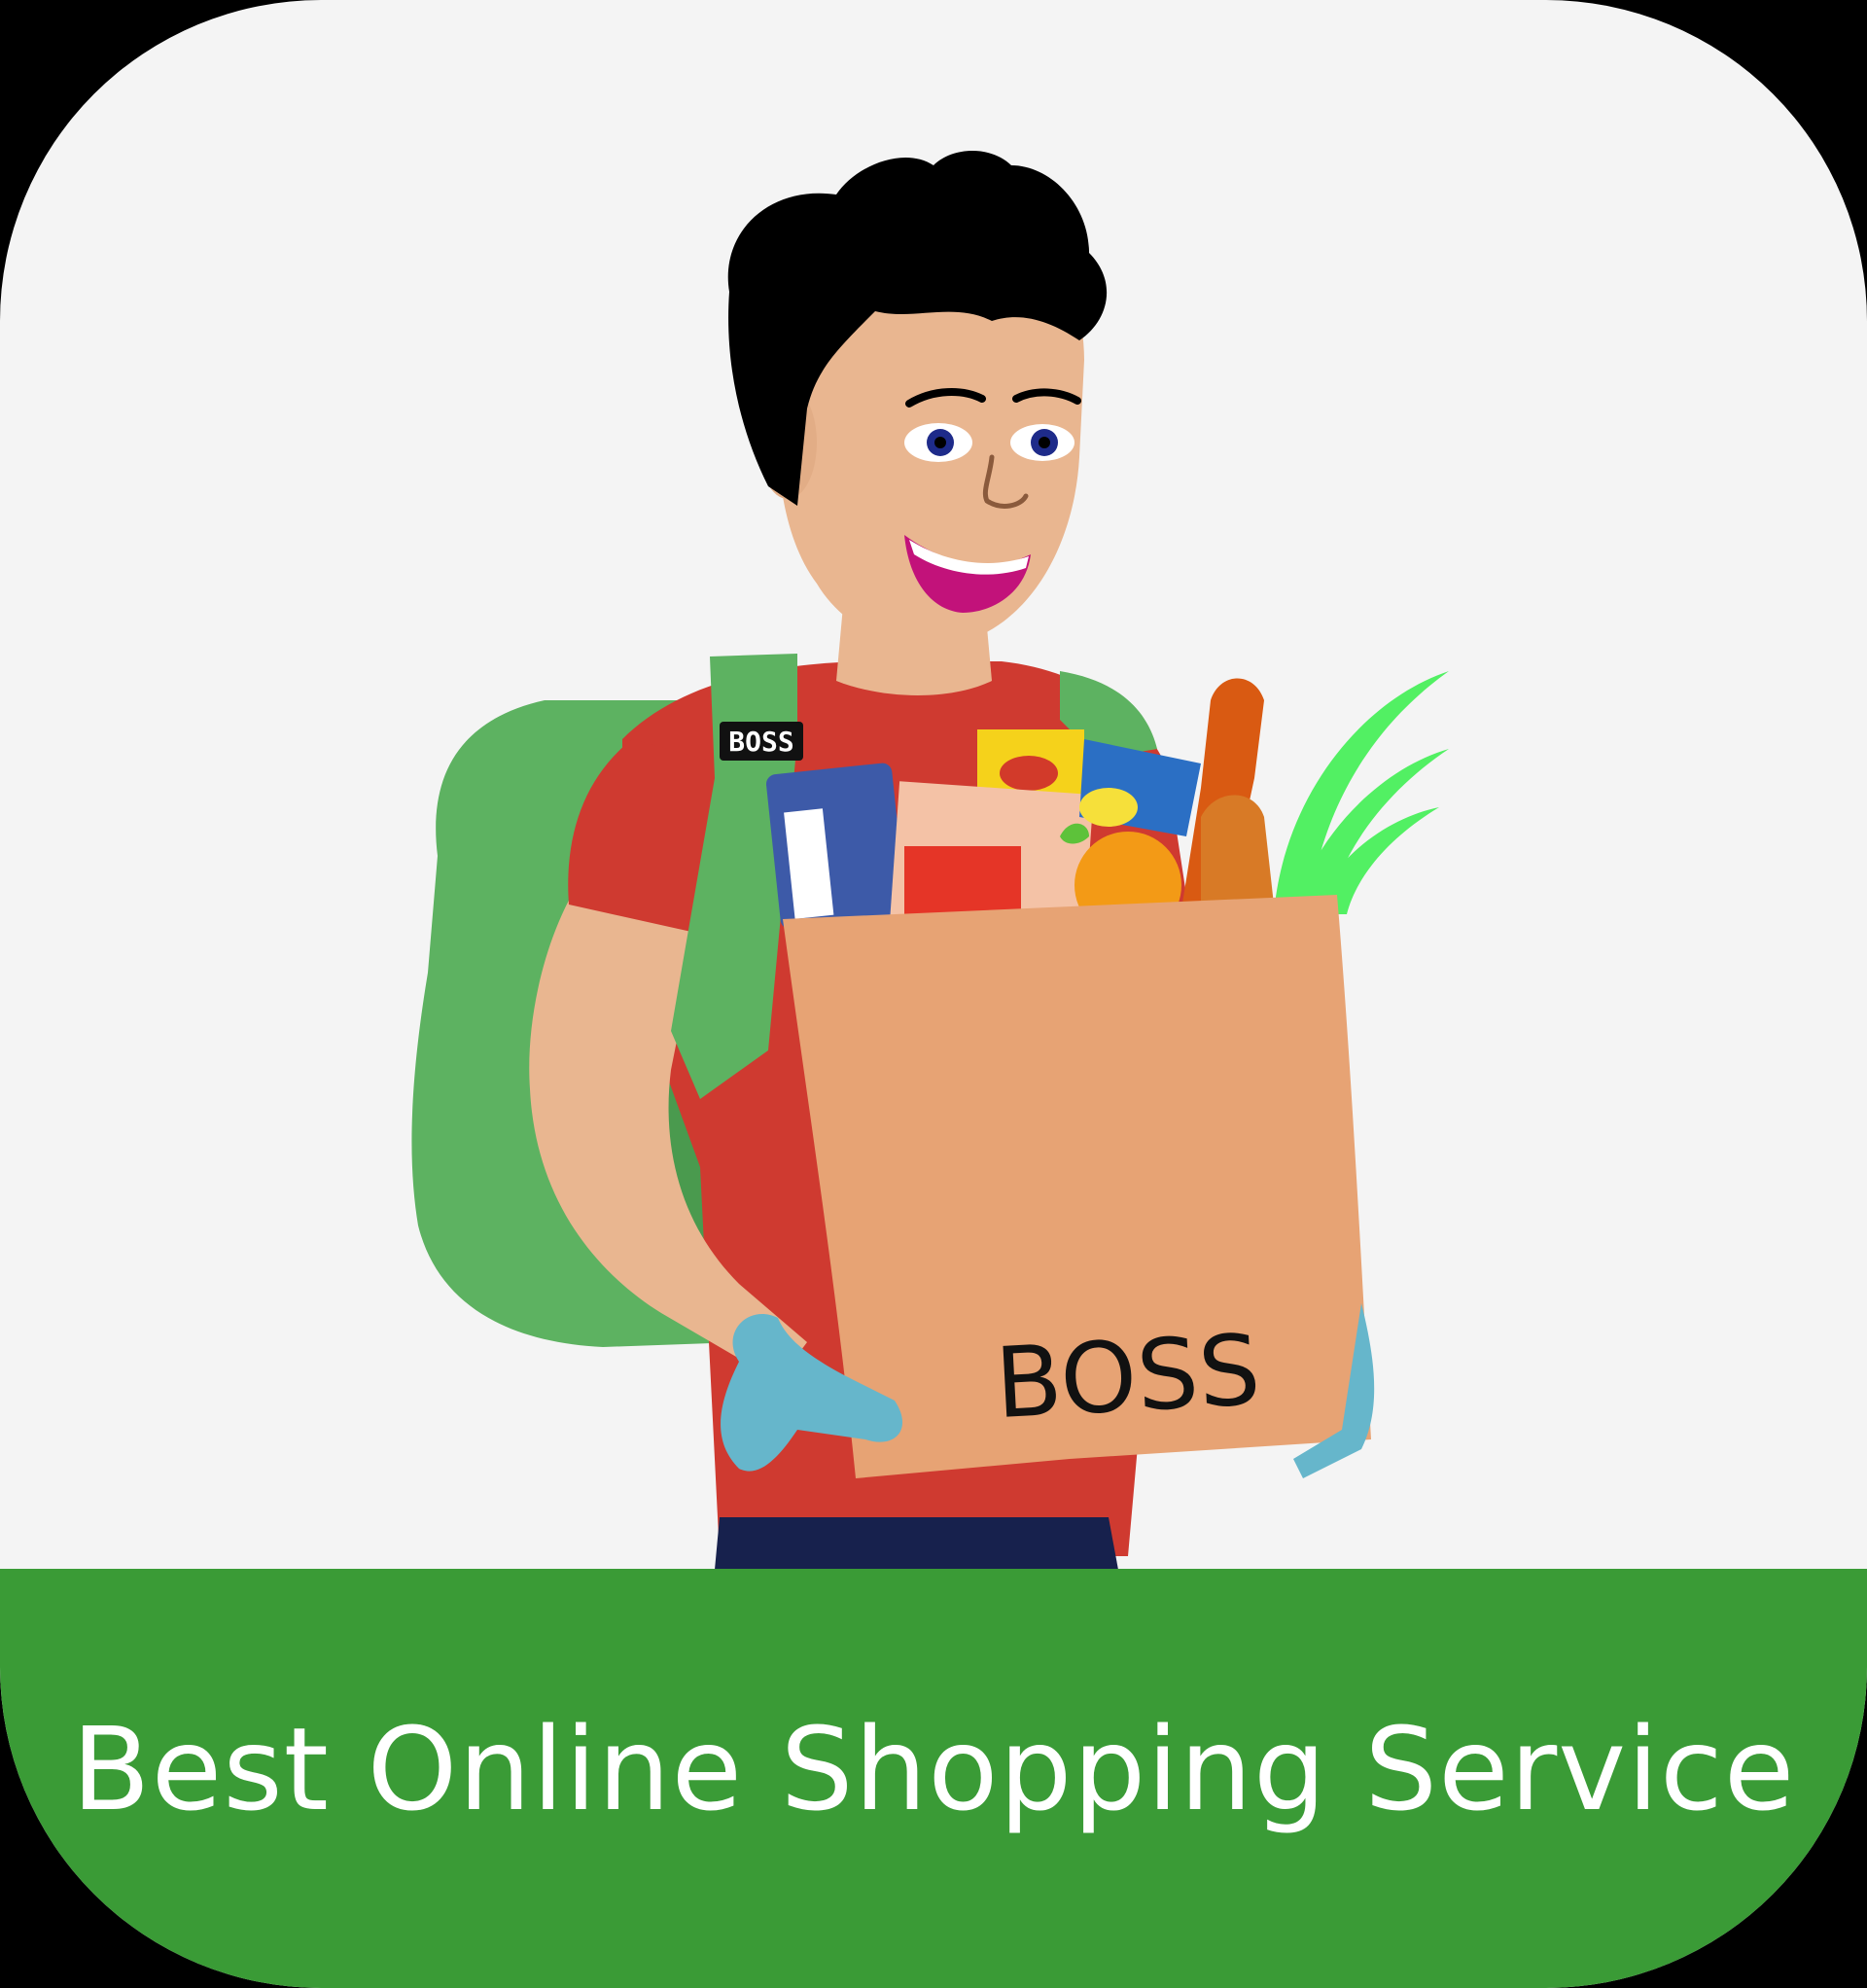 The width and height of the screenshot is (1867, 1988). What do you see at coordinates (933, 1768) in the screenshot?
I see `tagline: Best Online Shopping Service` at bounding box center [933, 1768].